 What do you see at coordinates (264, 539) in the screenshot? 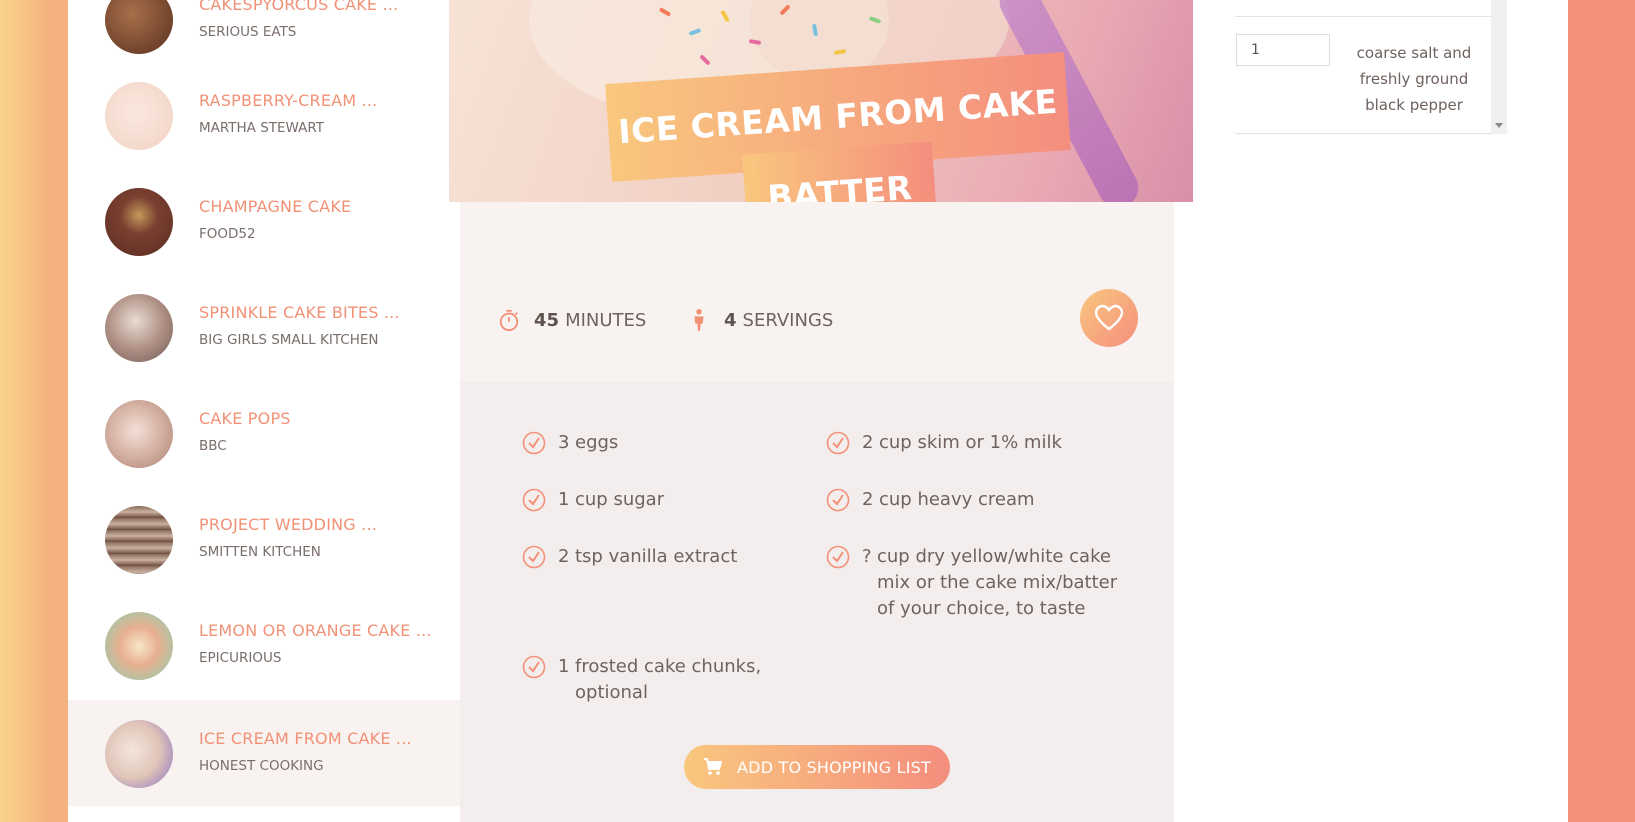
I see `recipe-list-item: PROJECT WEDDING ... SMITTEN KITCHEN` at bounding box center [264, 539].